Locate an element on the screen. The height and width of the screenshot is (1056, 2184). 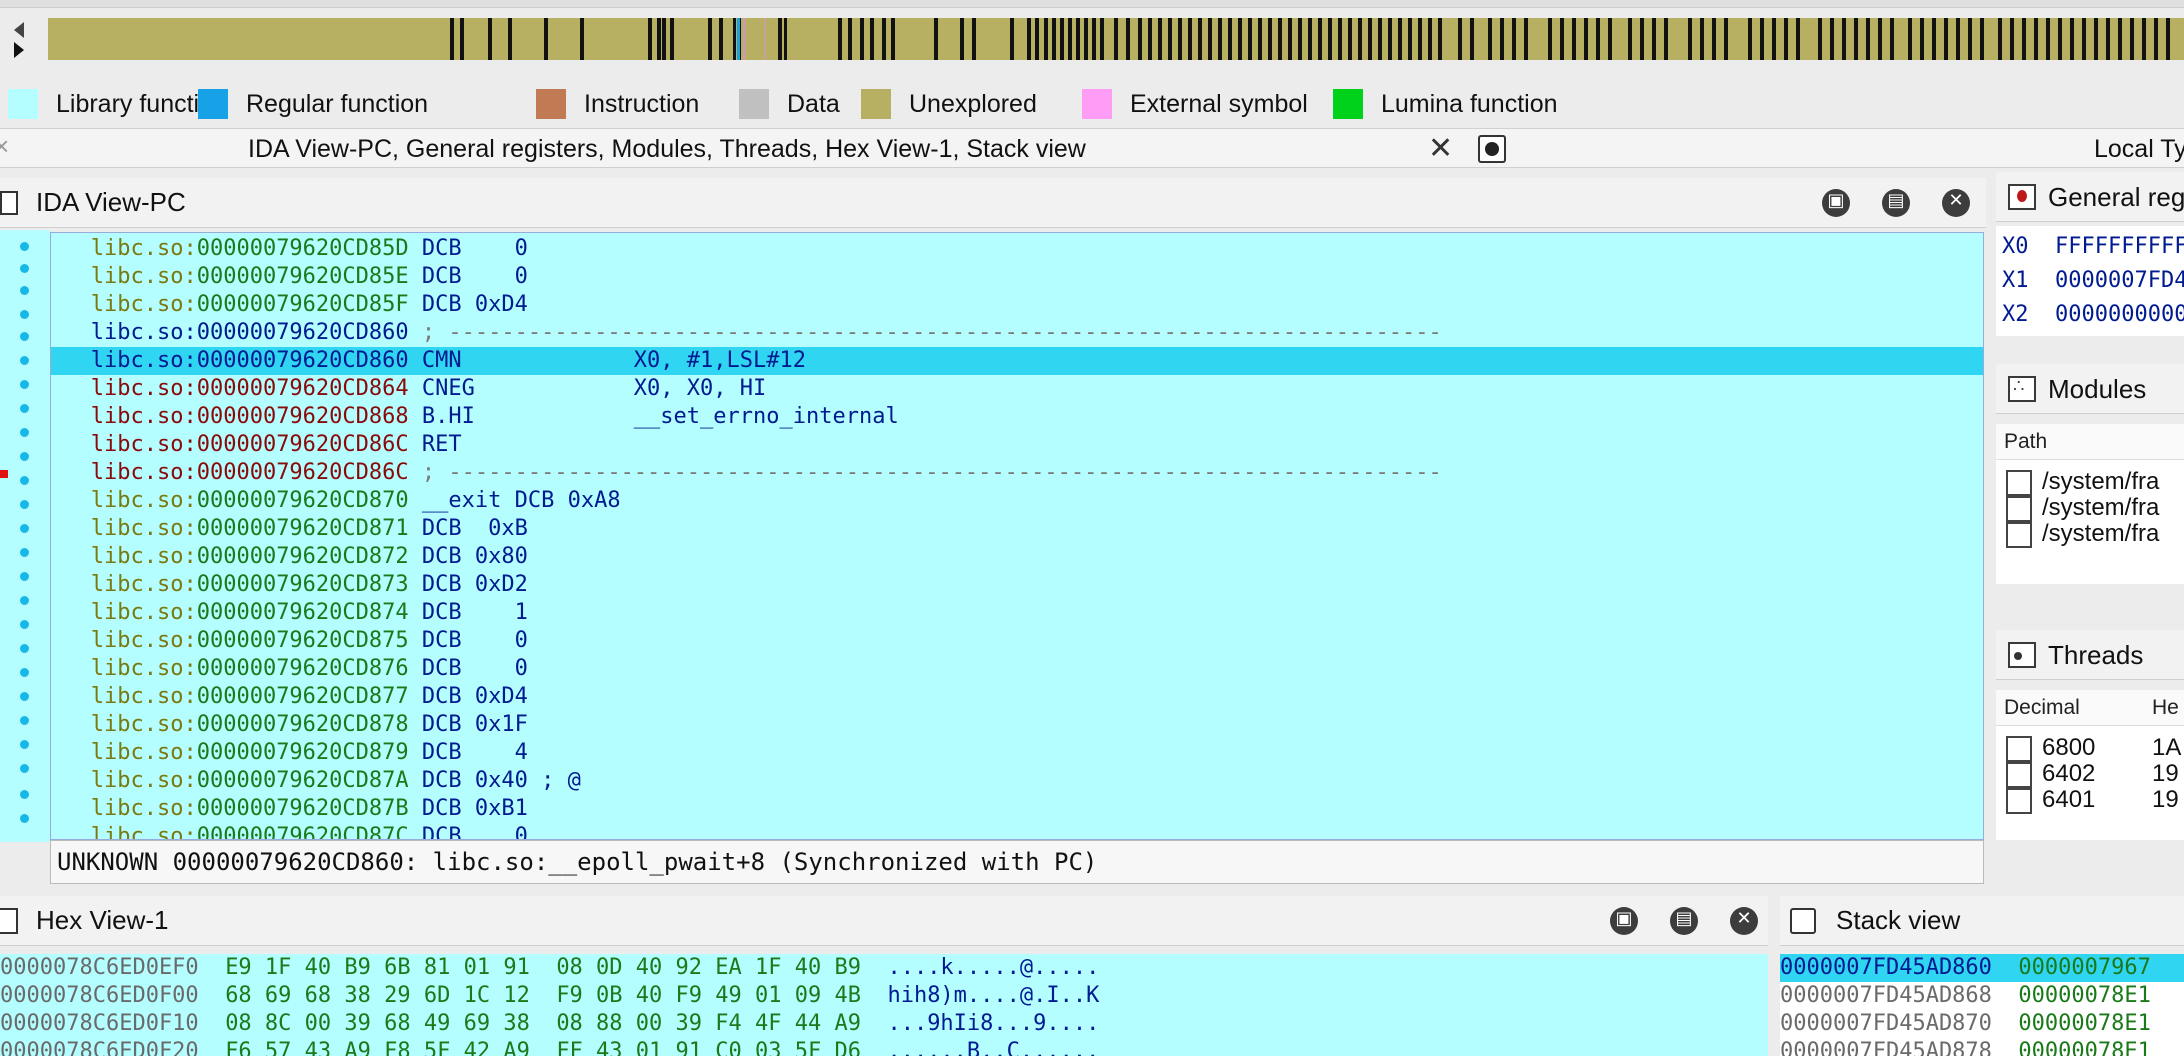
listing-row: libc.so:00000079620CD878 DCB 0x1F is located at coordinates (1017, 725).